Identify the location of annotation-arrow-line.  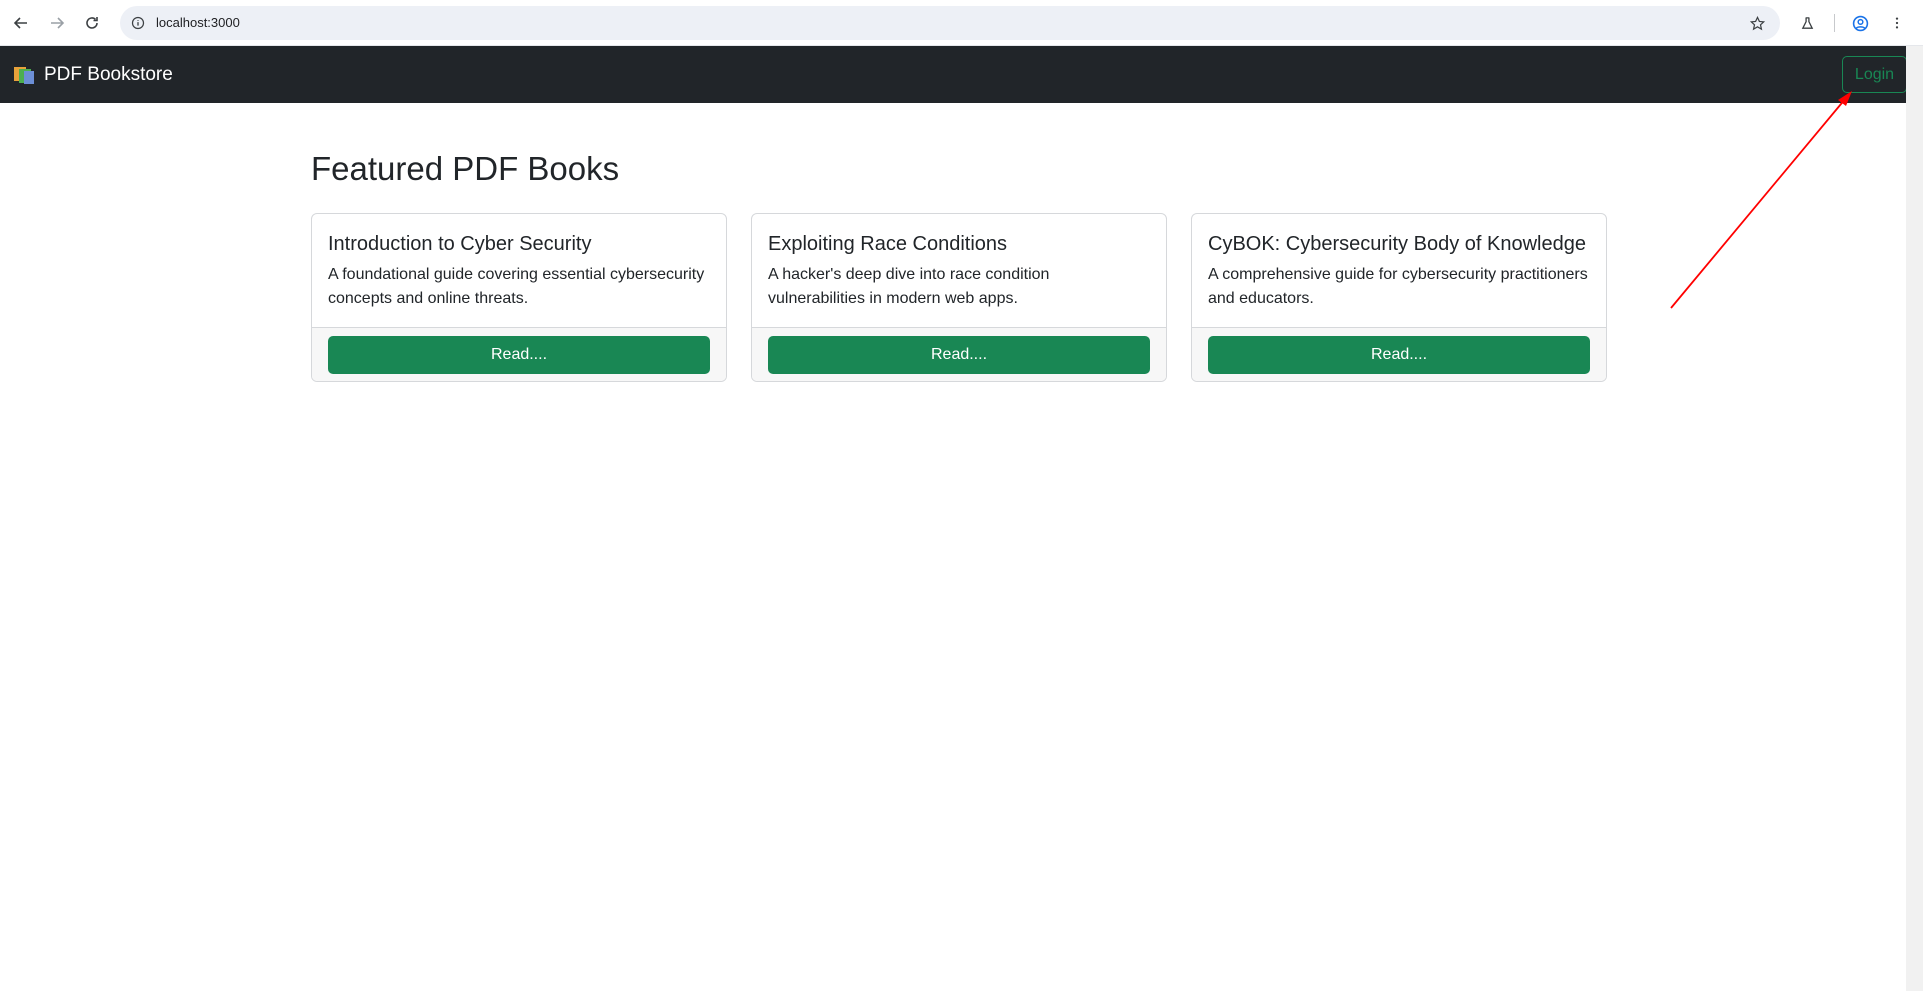
(1758, 203).